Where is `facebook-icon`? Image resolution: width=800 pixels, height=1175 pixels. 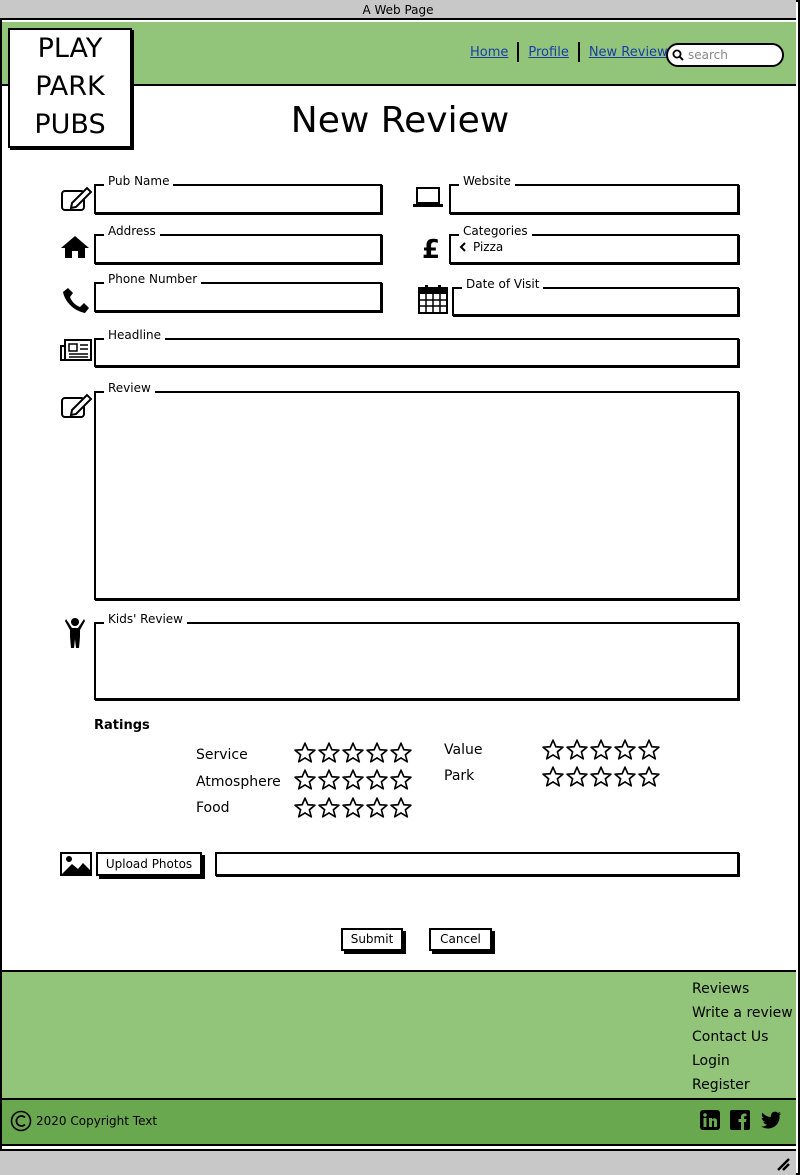 facebook-icon is located at coordinates (740, 1120).